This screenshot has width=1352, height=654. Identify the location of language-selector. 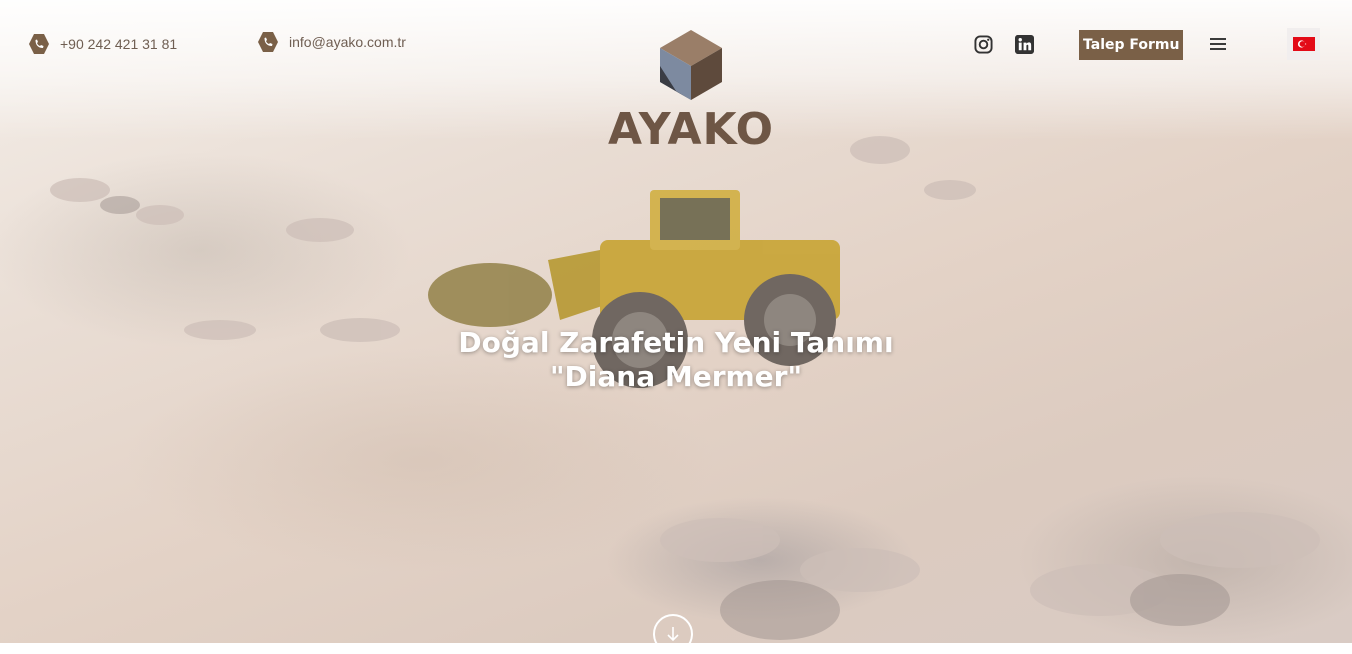
(1303, 44).